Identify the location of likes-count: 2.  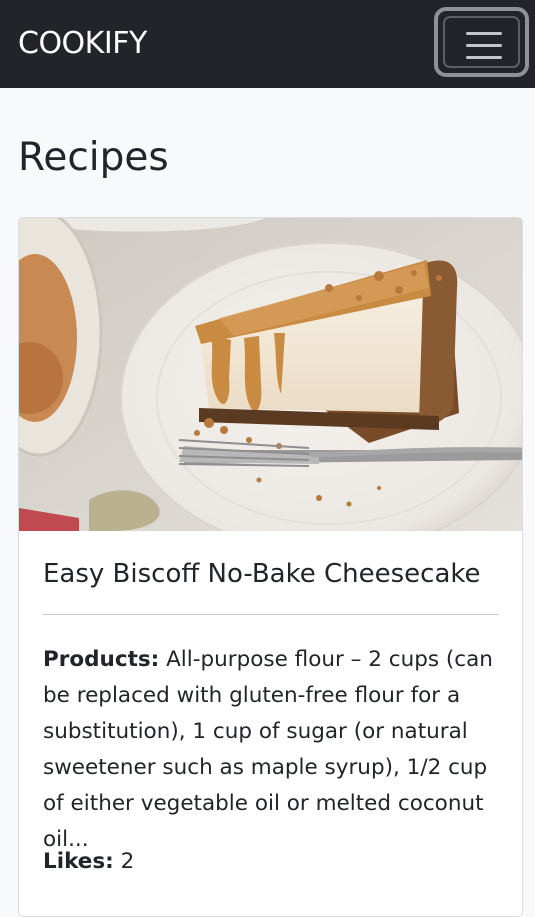
(127, 861).